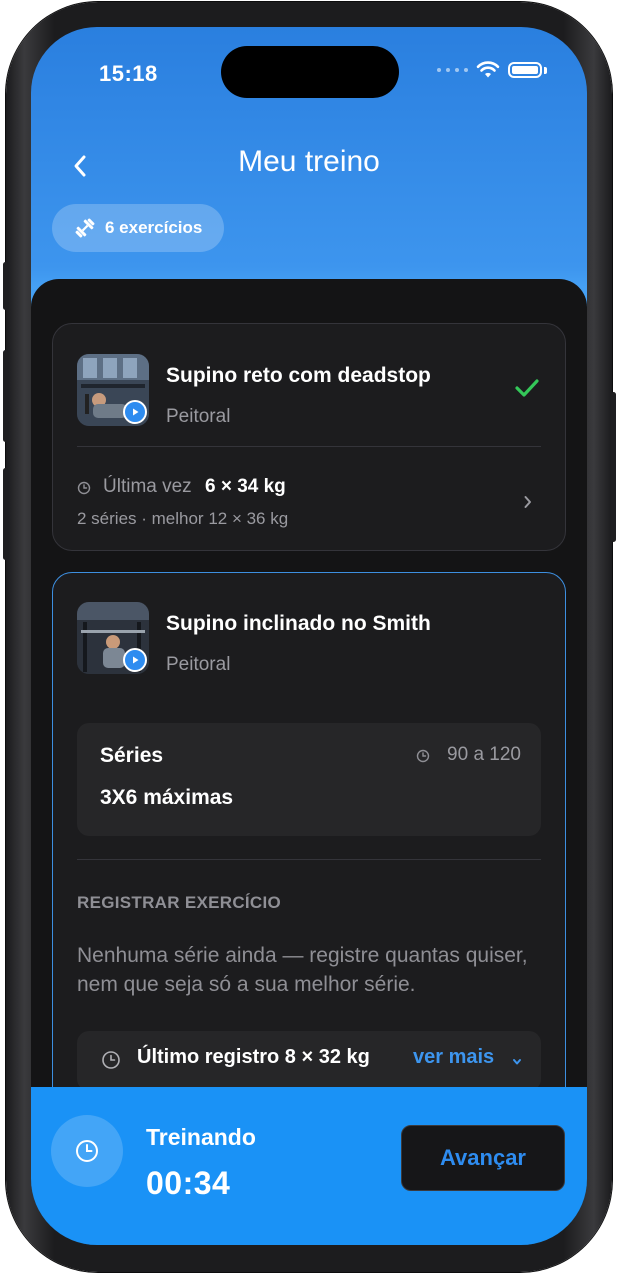 Image resolution: width=620 pixels, height=1275 pixels. Describe the element at coordinates (452, 70) in the screenshot. I see `cellular-signal-icon` at that location.